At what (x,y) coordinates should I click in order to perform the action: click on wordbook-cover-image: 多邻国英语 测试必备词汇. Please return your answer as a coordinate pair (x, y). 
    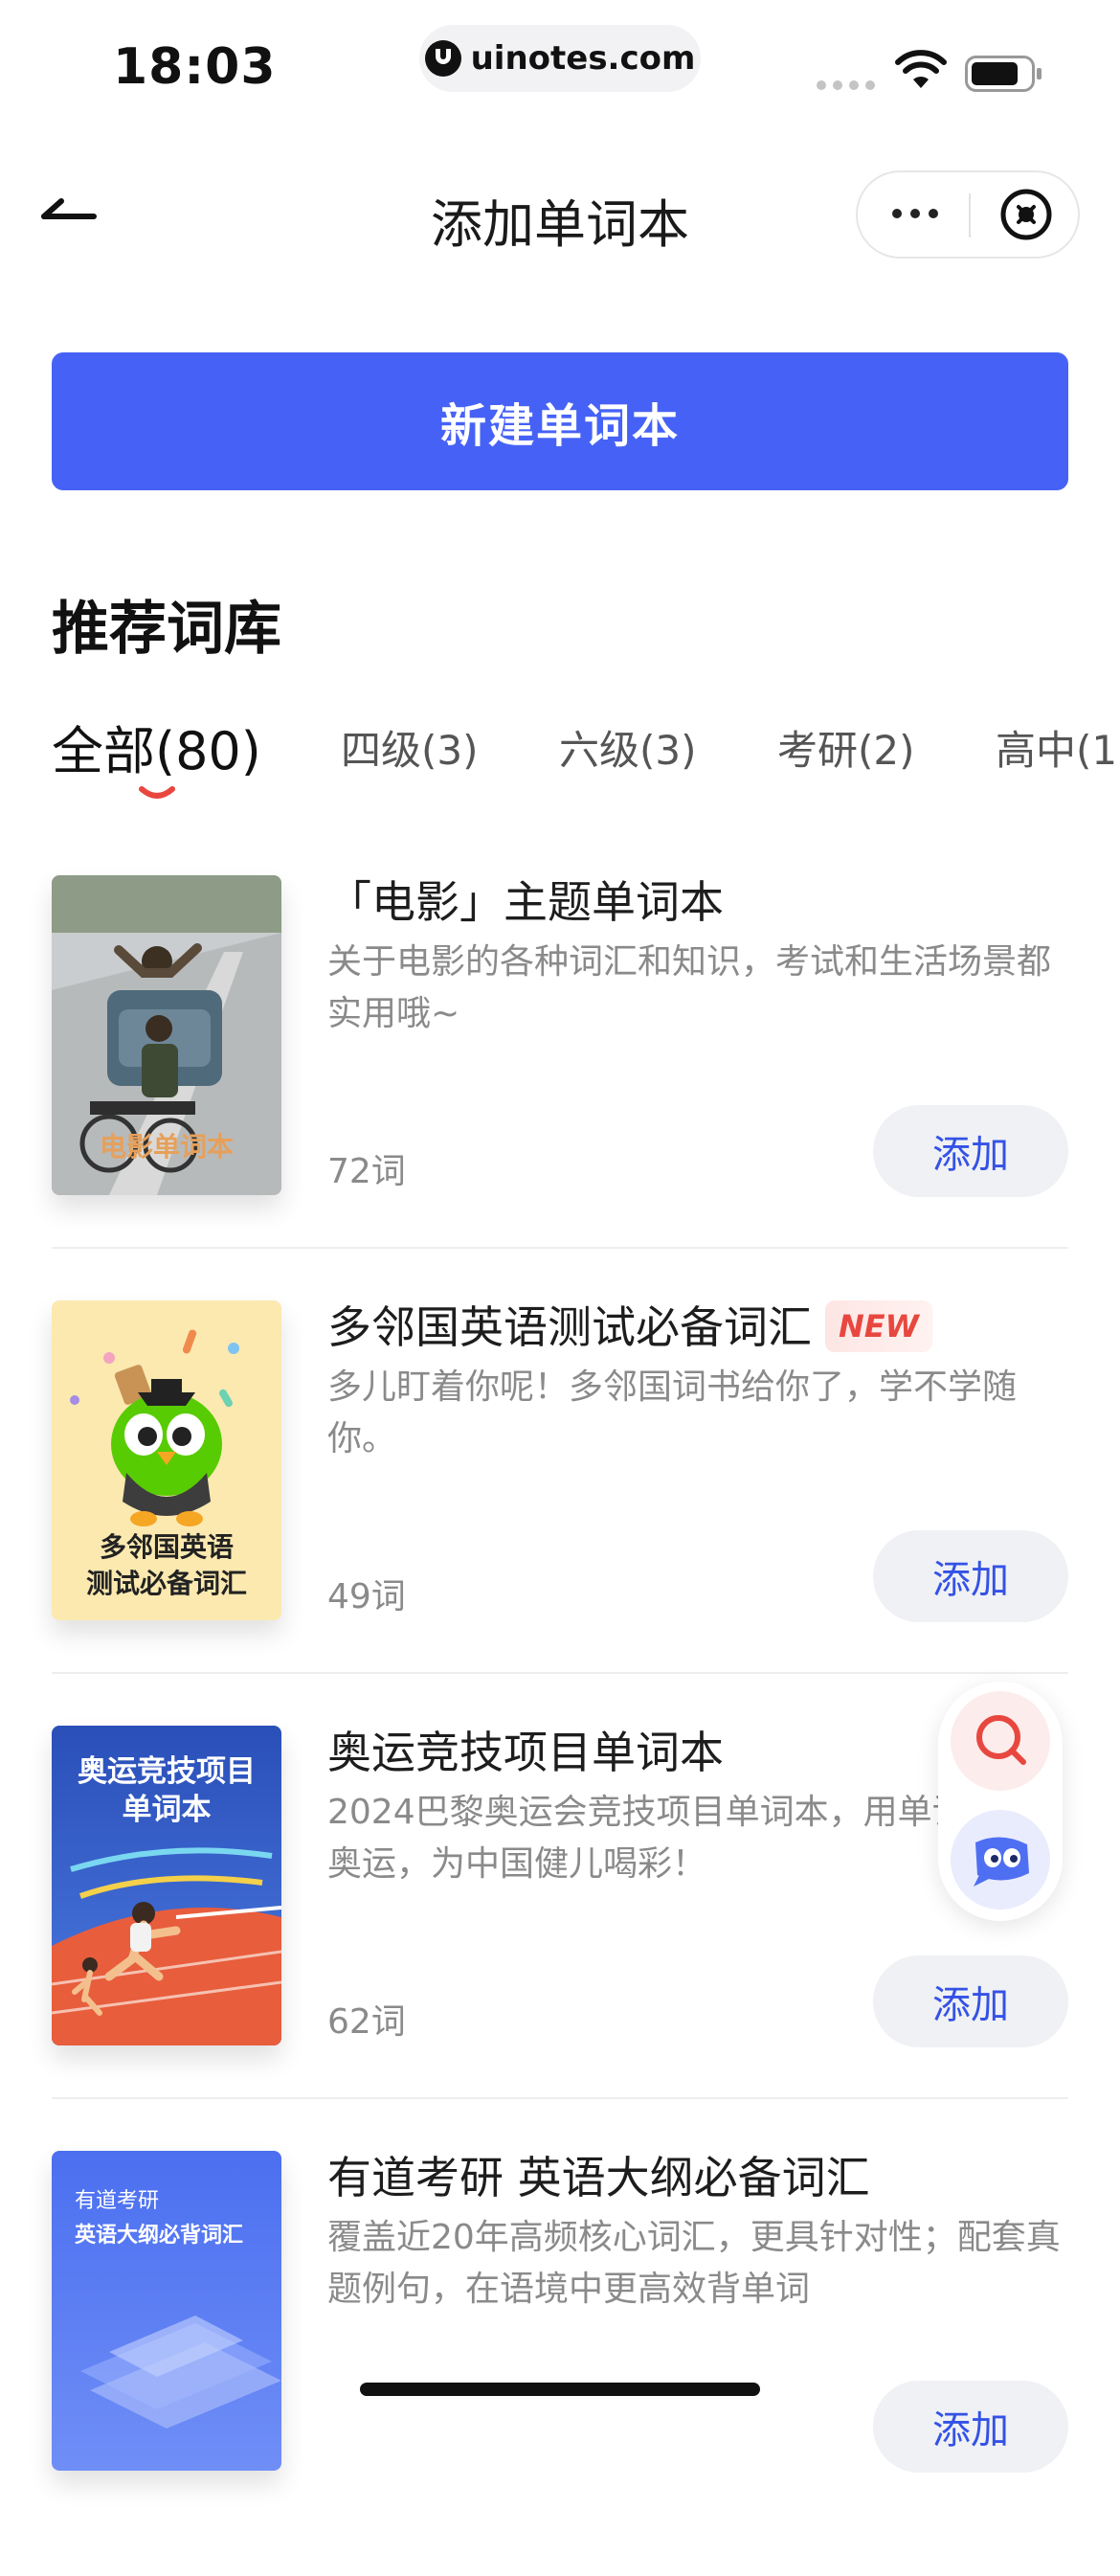
    Looking at the image, I should click on (167, 1460).